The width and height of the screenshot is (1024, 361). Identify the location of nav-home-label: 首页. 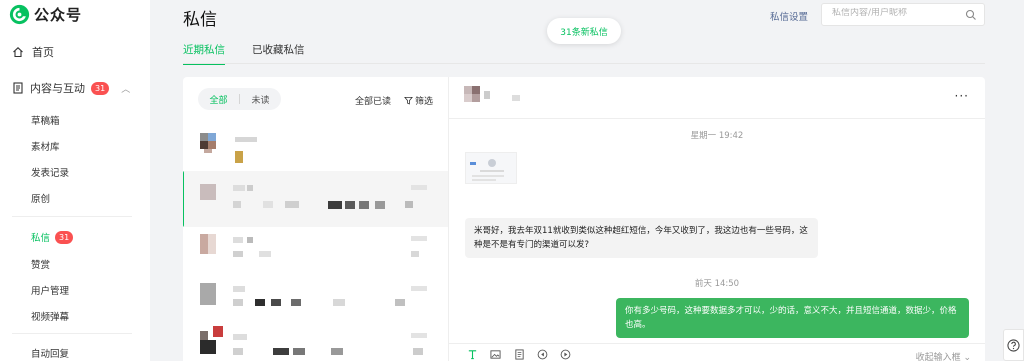
(43, 52).